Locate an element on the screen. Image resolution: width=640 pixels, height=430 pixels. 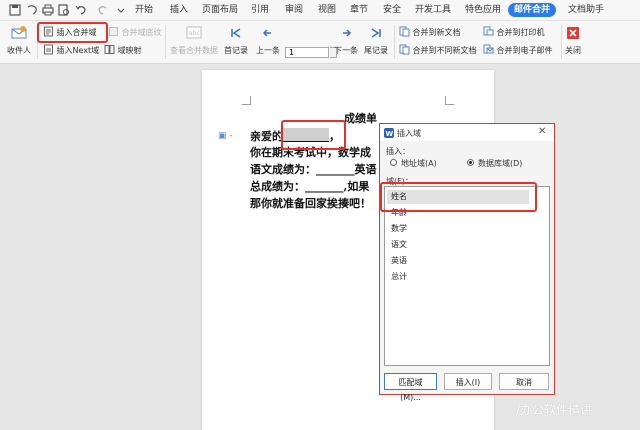
close-mail-merge-button: 关闭 is located at coordinates (573, 40).